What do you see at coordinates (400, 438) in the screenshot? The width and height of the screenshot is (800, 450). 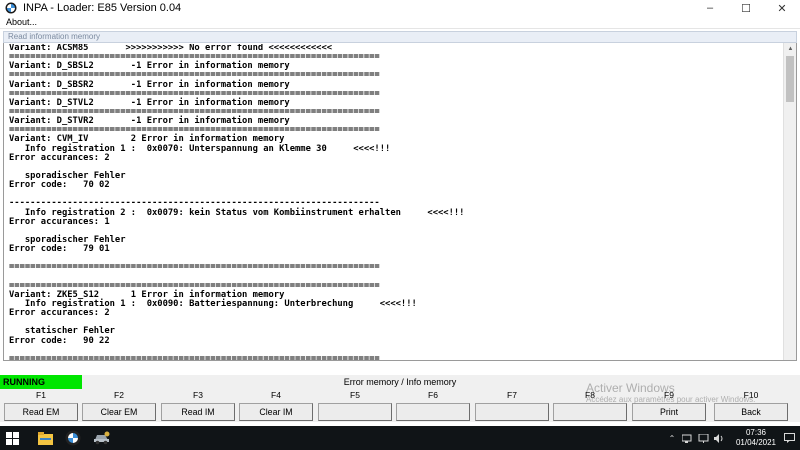 I see `taskbar: ⌃ 07:36 01/04/2021` at bounding box center [400, 438].